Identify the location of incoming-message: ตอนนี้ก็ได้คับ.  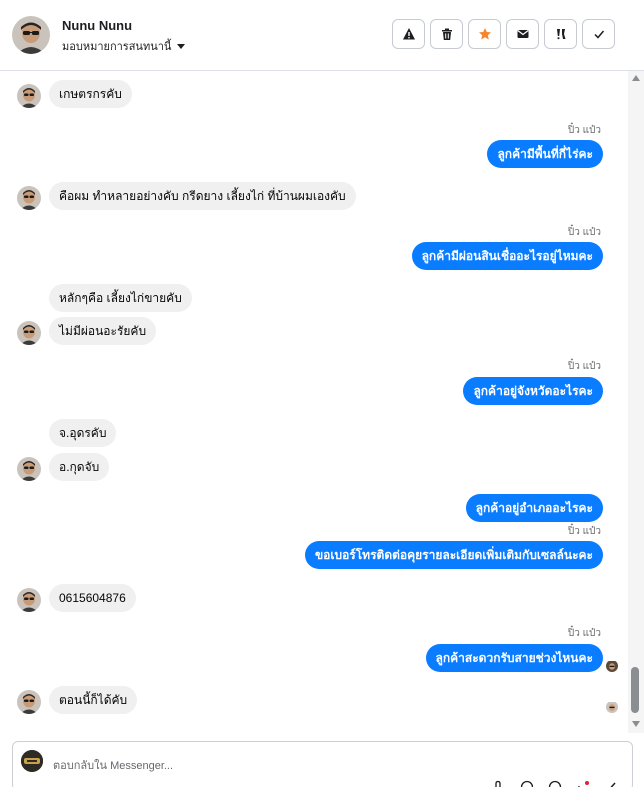
(93, 700).